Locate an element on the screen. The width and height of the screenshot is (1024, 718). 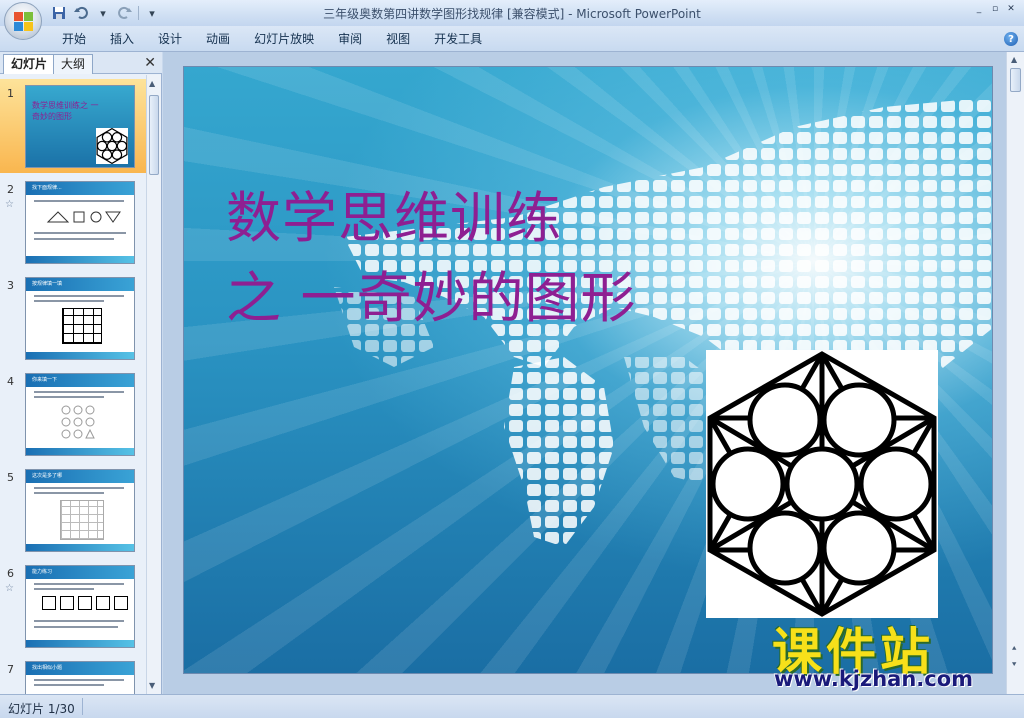
thumbnail-header: 这次是多了哪 is located at coordinates (80, 476).